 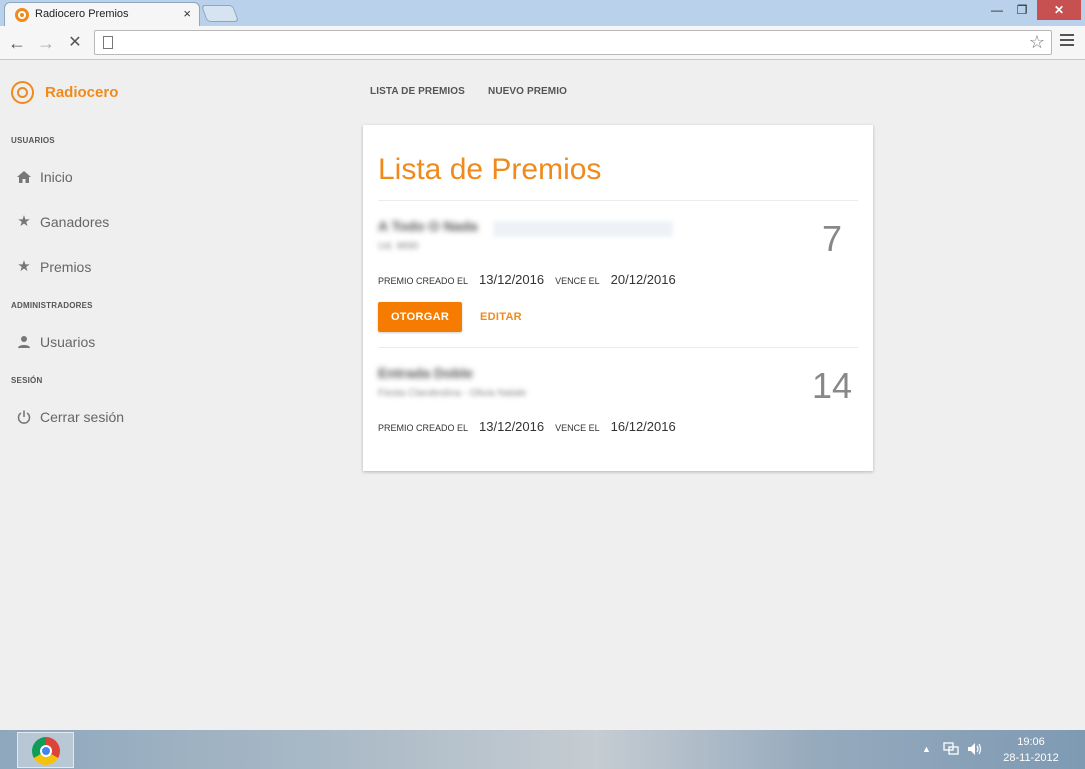 I want to click on new-tab-button, so click(x=220, y=13).